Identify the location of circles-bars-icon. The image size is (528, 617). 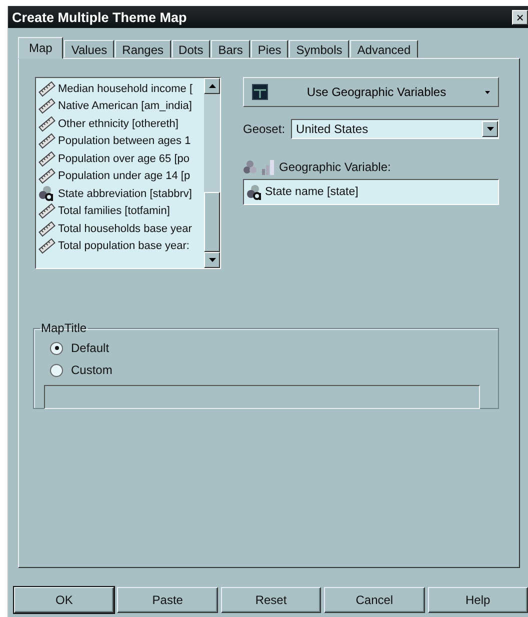
(260, 167).